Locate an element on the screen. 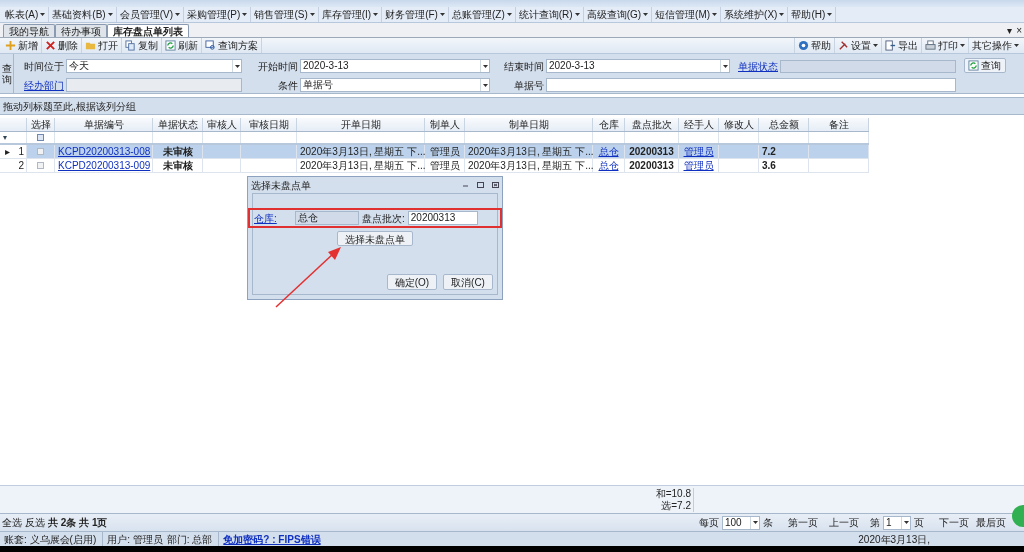  toolbar-button: 查询方案 is located at coordinates (232, 45).